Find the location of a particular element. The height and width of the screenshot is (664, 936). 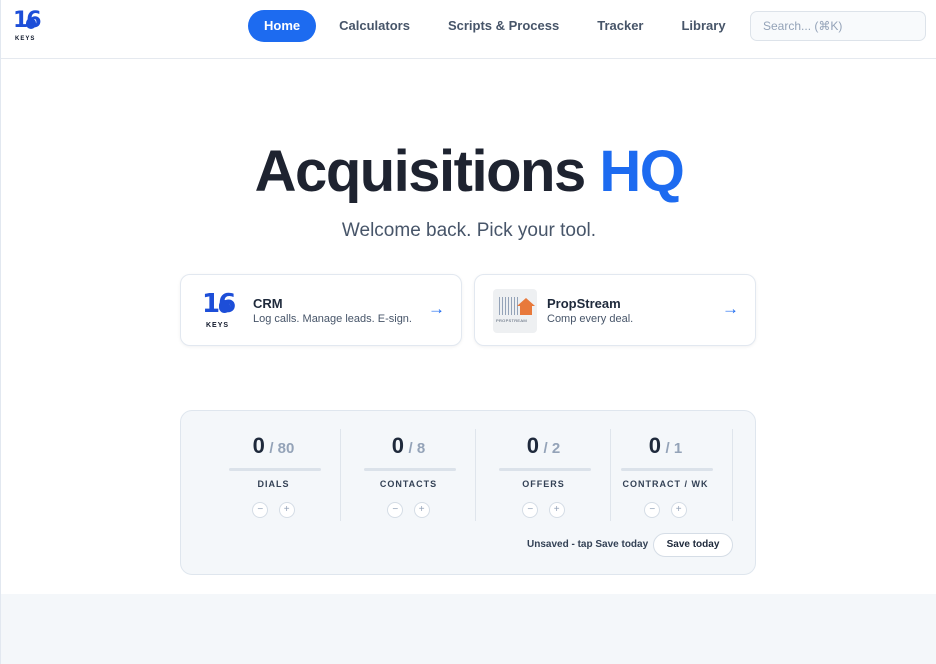

crm-logo-text: KEYS is located at coordinates (218, 325).